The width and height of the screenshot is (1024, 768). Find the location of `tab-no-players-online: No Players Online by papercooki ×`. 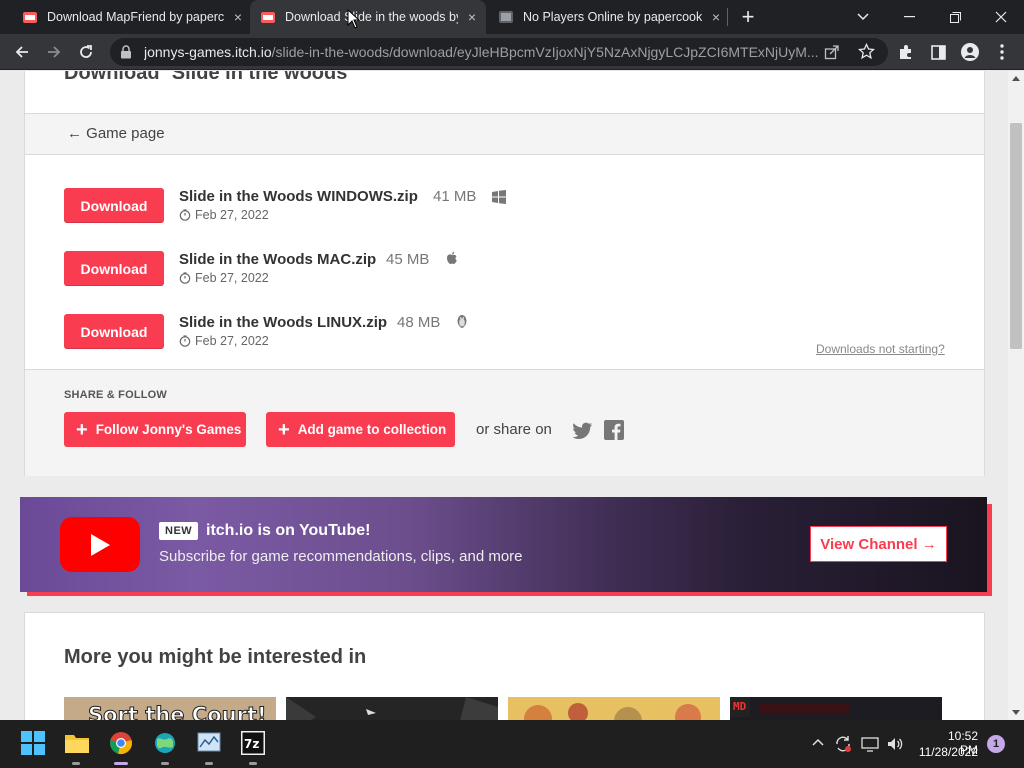

tab-no-players-online: No Players Online by papercooki × is located at coordinates (607, 17).